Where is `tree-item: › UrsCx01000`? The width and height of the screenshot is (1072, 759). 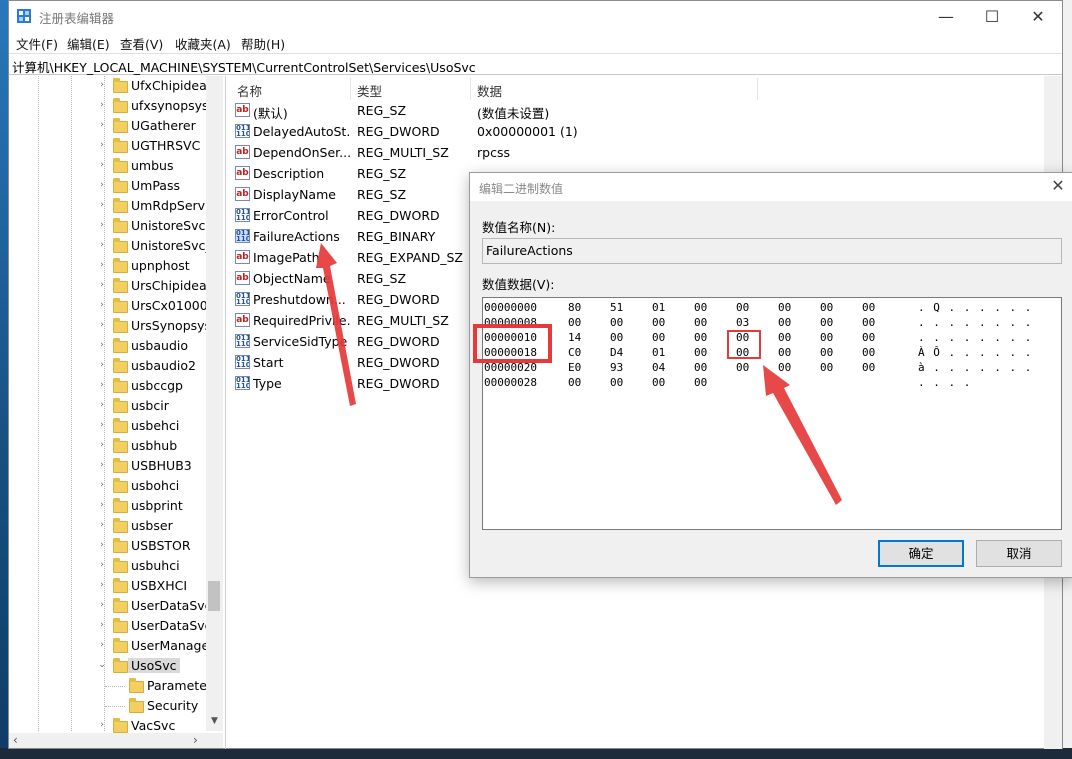
tree-item: › UrsCx01000 is located at coordinates (108, 306).